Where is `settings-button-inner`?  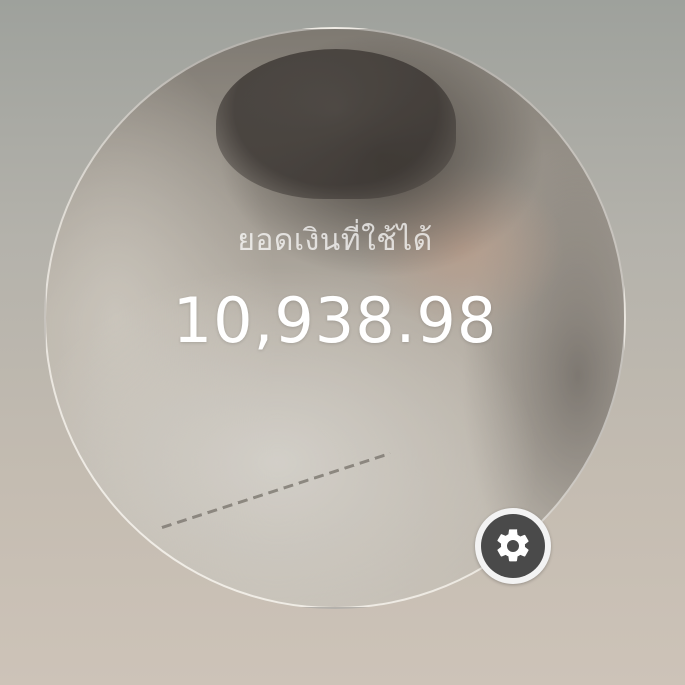
settings-button-inner is located at coordinates (513, 546).